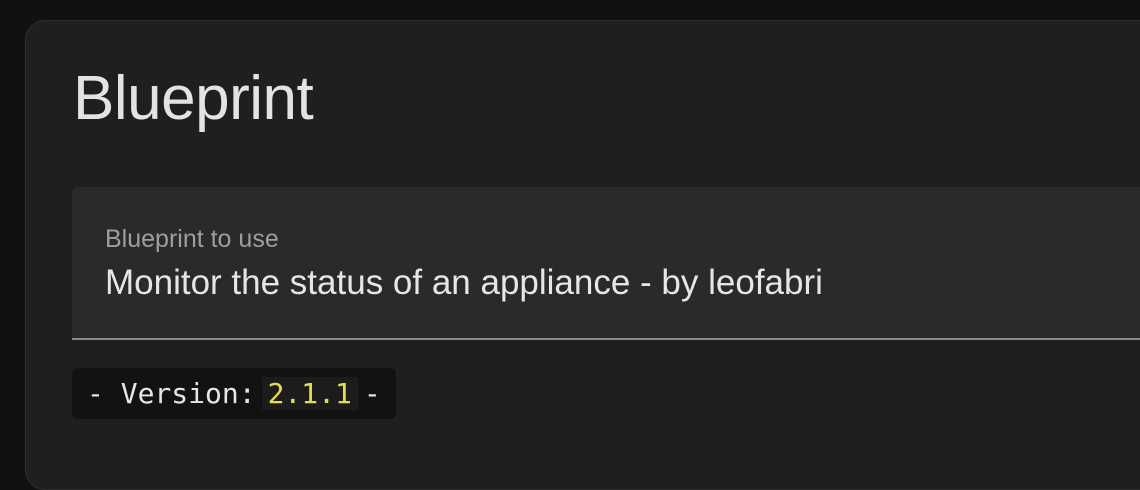 This screenshot has height=490, width=1140. Describe the element at coordinates (192, 239) in the screenshot. I see `blueprint-select-label: Blueprint to use` at that location.